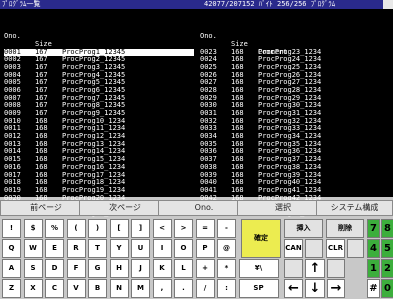 The image size is (393, 299). What do you see at coordinates (162, 268) in the screenshot?
I see `char-key: K` at bounding box center [162, 268].